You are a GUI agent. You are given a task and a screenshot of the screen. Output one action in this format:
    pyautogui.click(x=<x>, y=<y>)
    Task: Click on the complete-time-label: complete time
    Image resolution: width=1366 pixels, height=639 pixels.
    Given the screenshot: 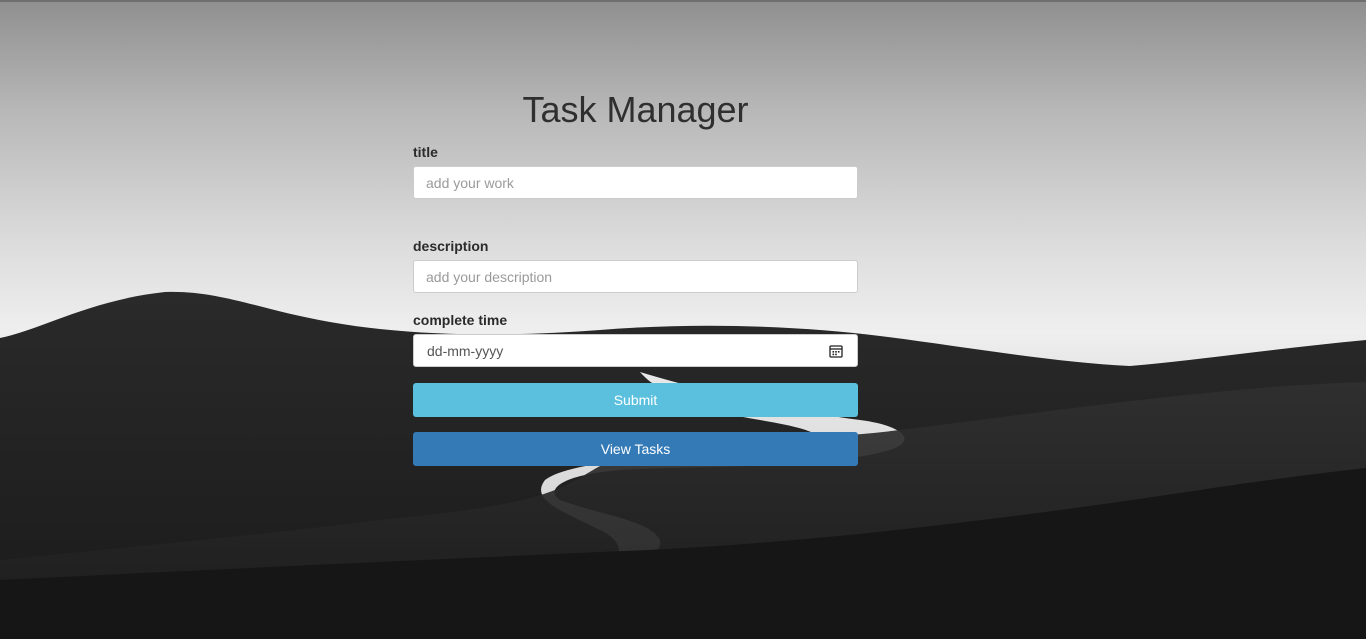 What is the action you would take?
    pyautogui.click(x=460, y=320)
    